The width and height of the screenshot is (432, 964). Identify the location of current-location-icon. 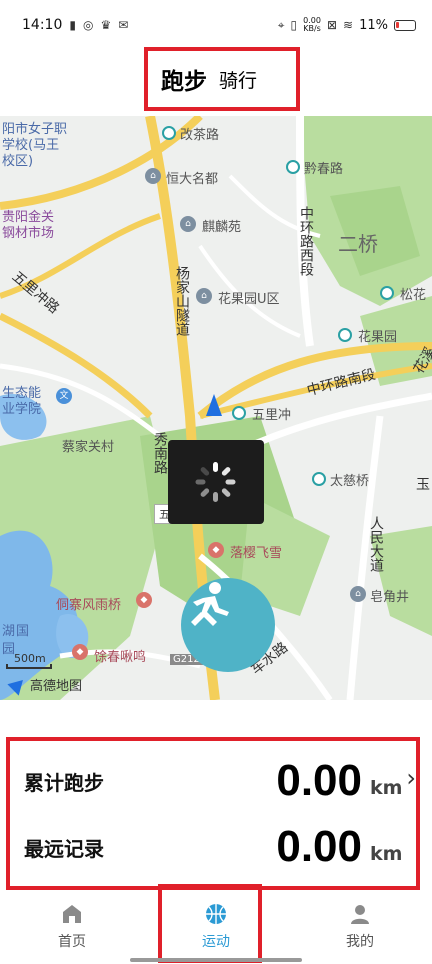
(214, 405).